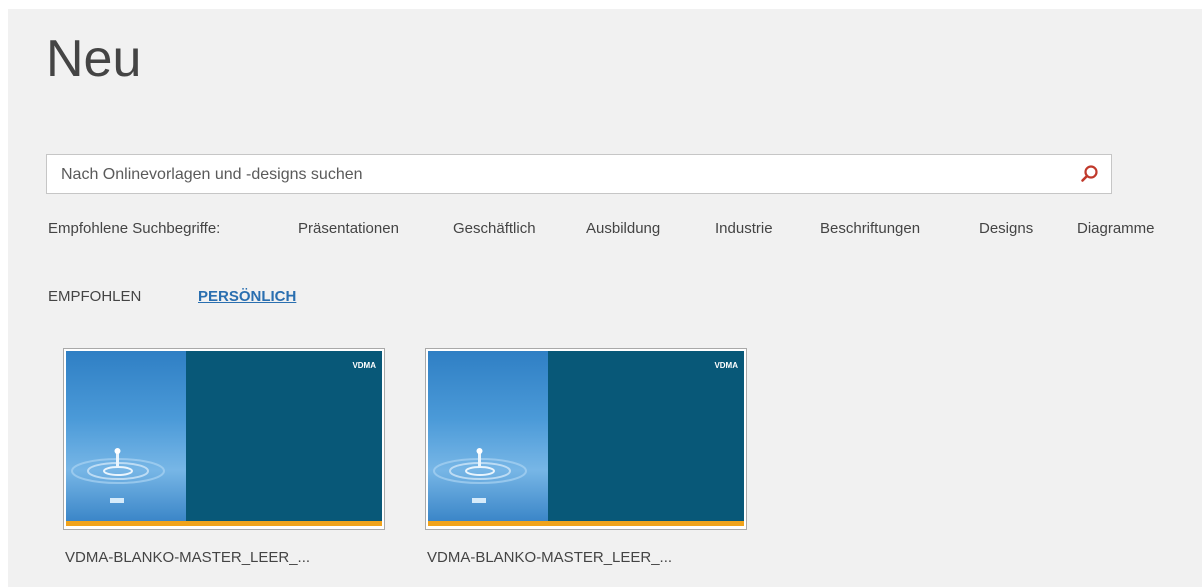 The image size is (1202, 587). Describe the element at coordinates (561, 175) in the screenshot. I see `search-input` at that location.